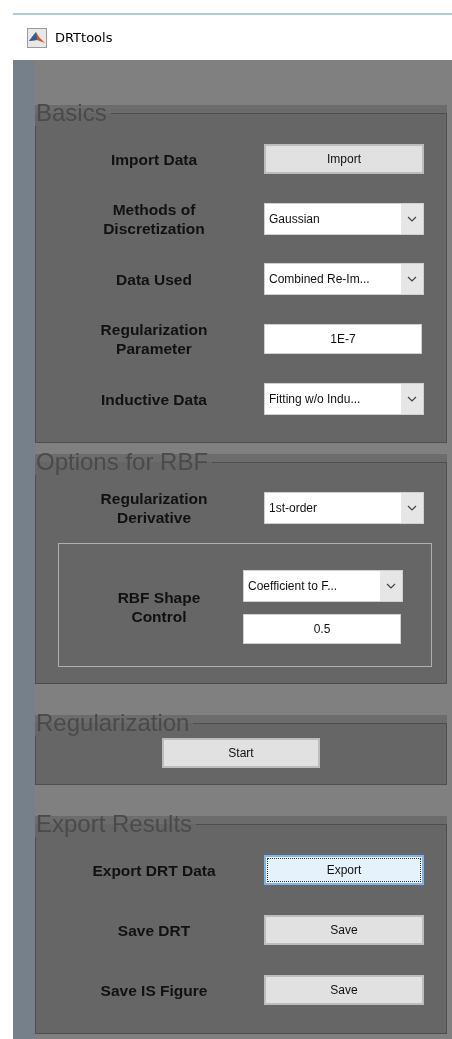 This screenshot has height=1039, width=452. I want to click on field-label: RBF Shape Control, so click(159, 607).